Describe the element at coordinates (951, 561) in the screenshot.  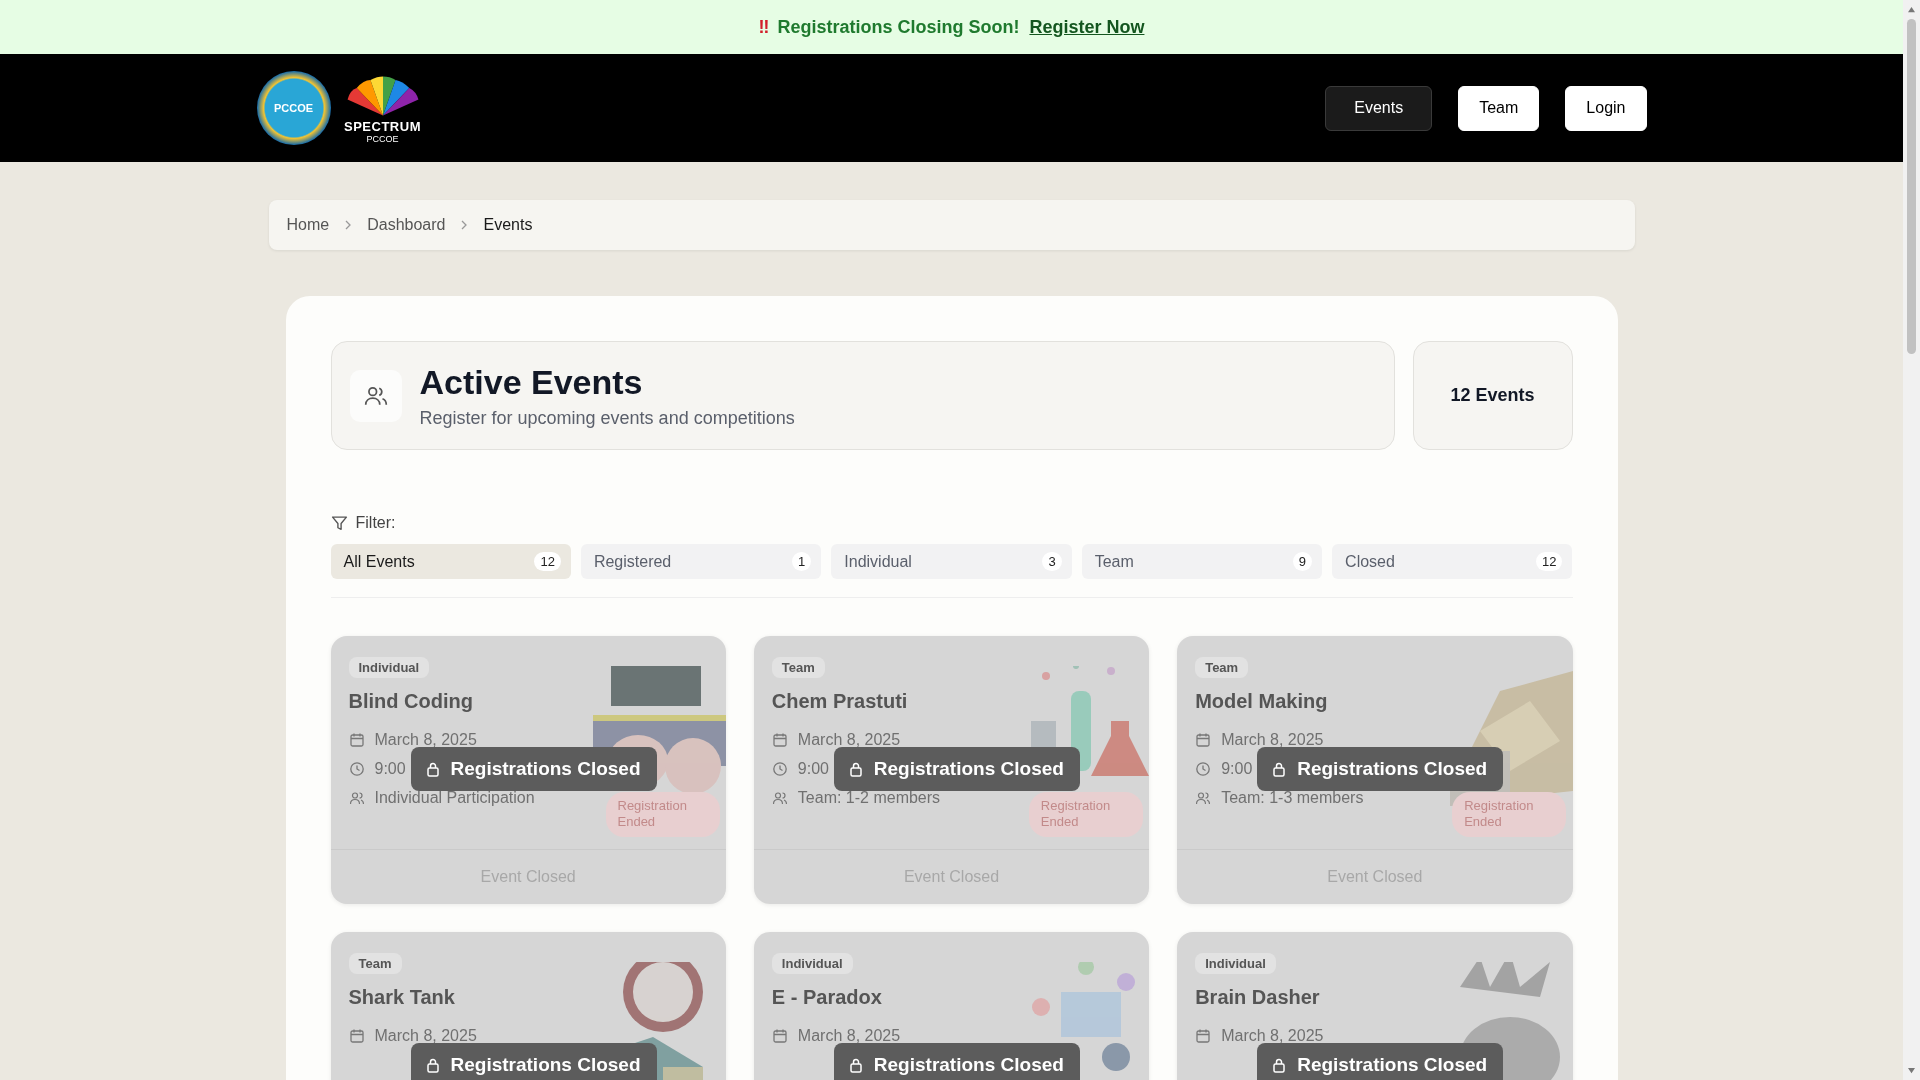
I see `filter-tab: Individual 3` at that location.